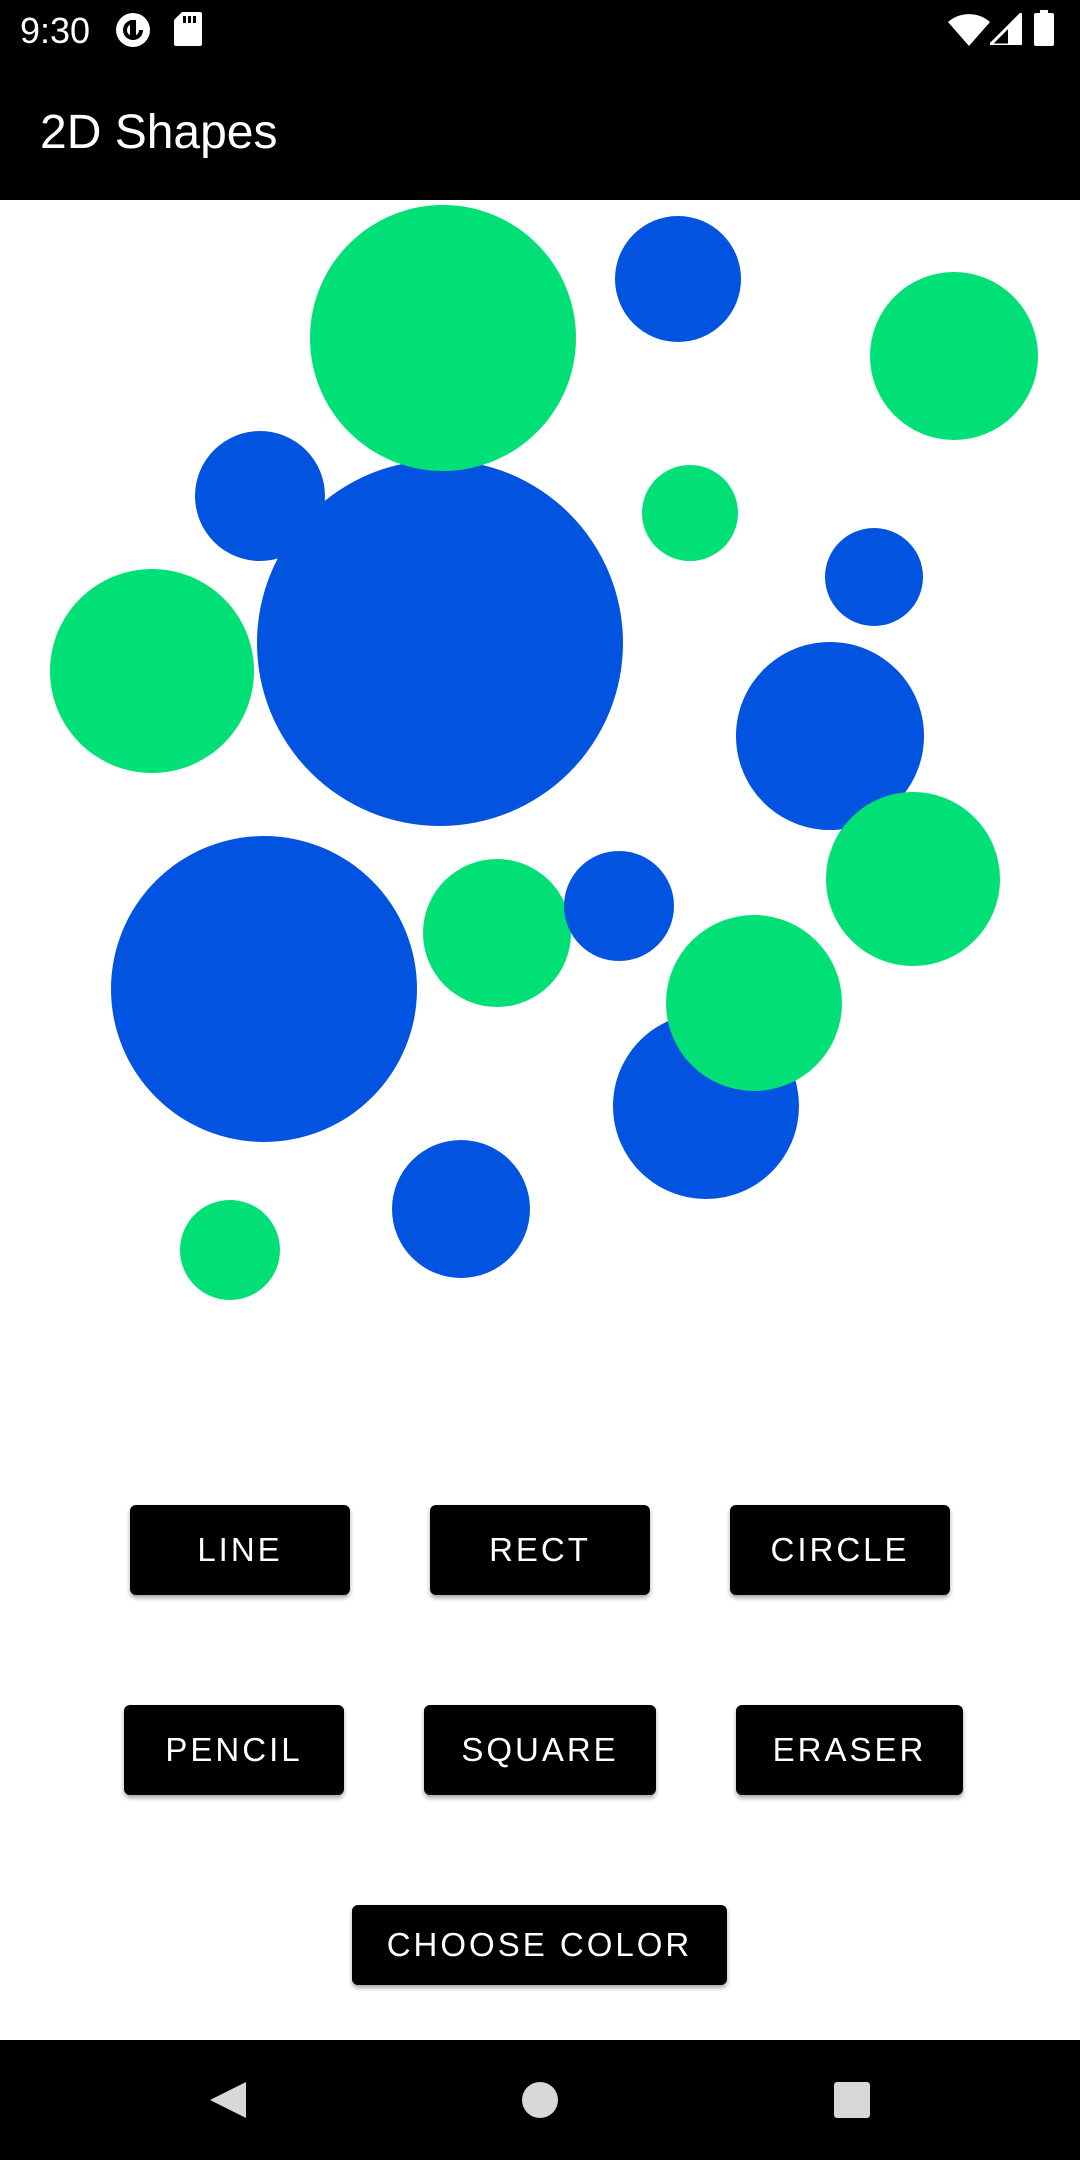  What do you see at coordinates (240, 1550) in the screenshot?
I see `line-button: LINE` at bounding box center [240, 1550].